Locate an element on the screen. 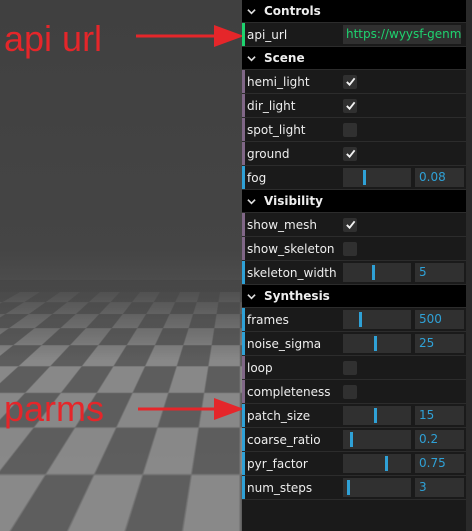 This screenshot has height=531, width=472. patch-size-row: patch_size 15 is located at coordinates (354, 416).